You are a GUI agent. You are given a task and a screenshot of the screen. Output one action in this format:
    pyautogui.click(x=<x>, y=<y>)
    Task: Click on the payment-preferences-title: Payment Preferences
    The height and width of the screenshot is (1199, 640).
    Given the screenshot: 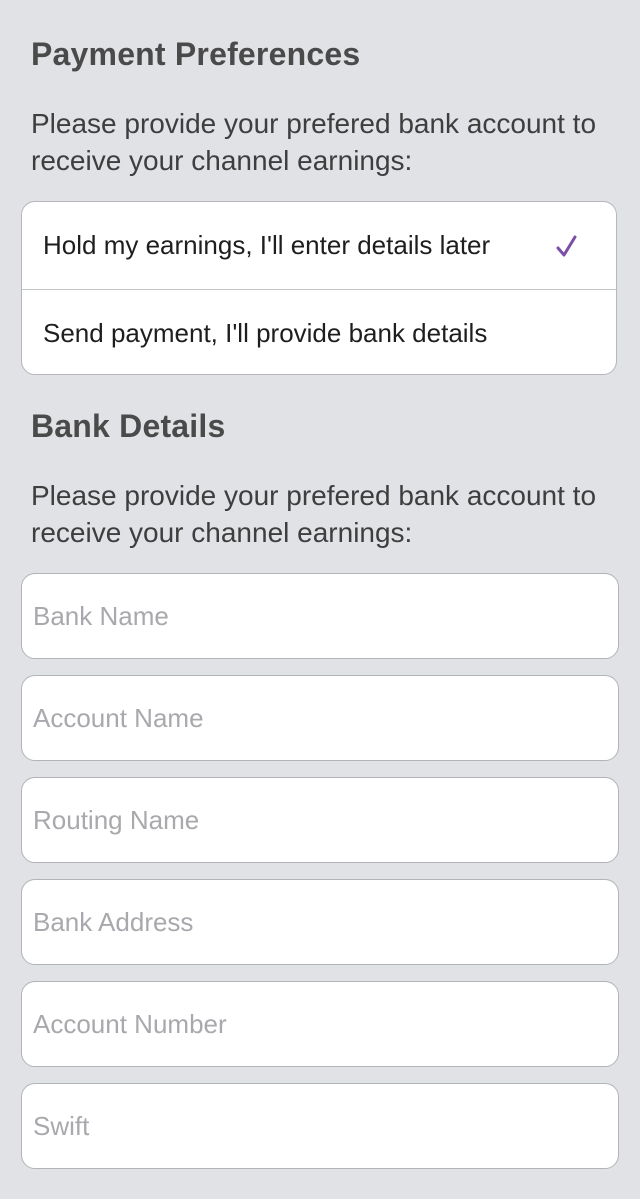 What is the action you would take?
    pyautogui.click(x=196, y=54)
    